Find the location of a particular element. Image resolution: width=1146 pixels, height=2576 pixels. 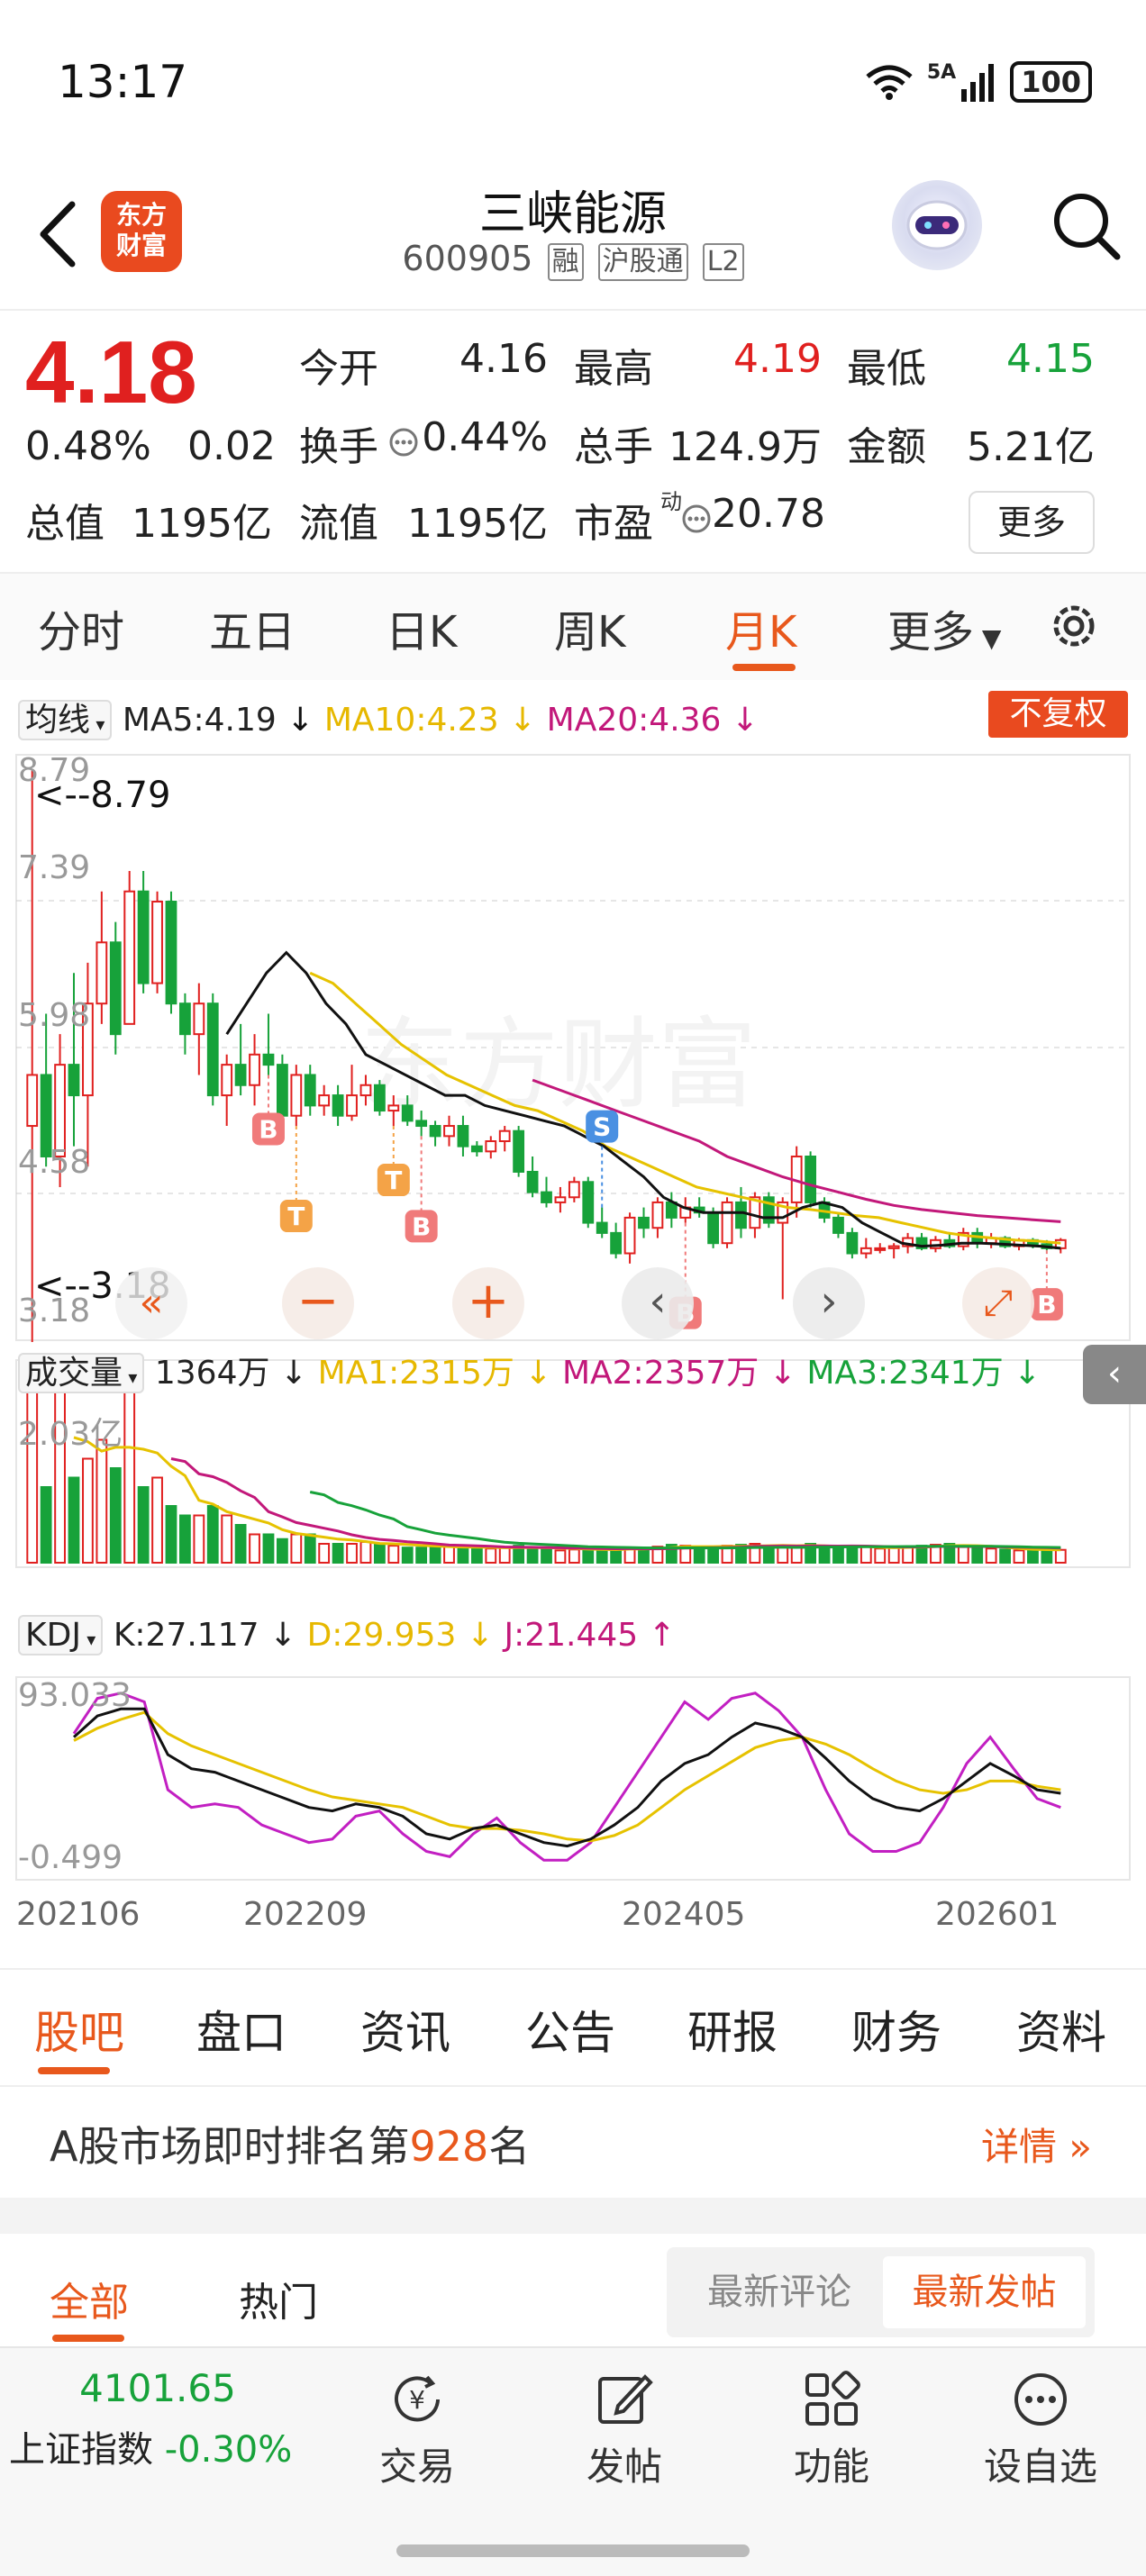

marker-buy-label: B is located at coordinates (268, 1129).